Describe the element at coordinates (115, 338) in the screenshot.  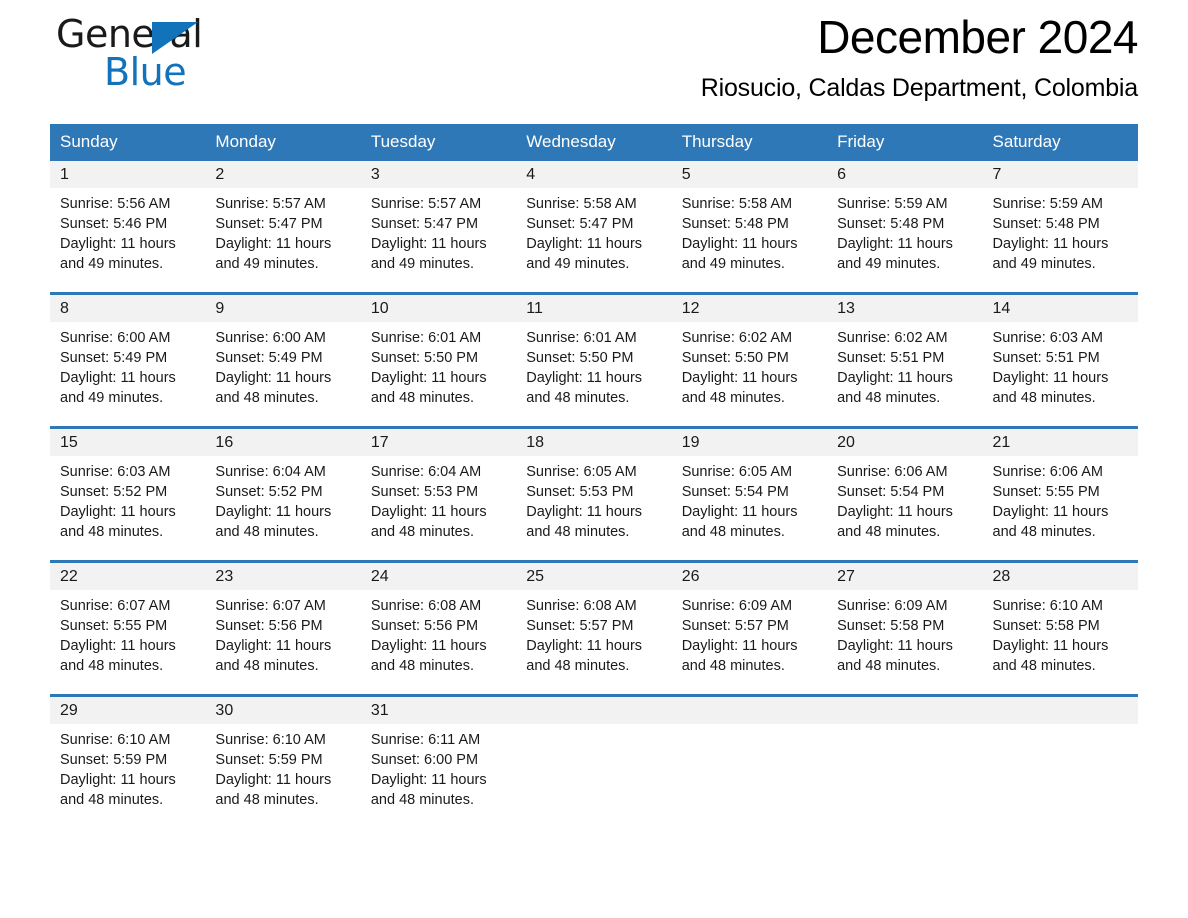
I see `sunrise-text: Sunrise: 6:00 AM` at that location.